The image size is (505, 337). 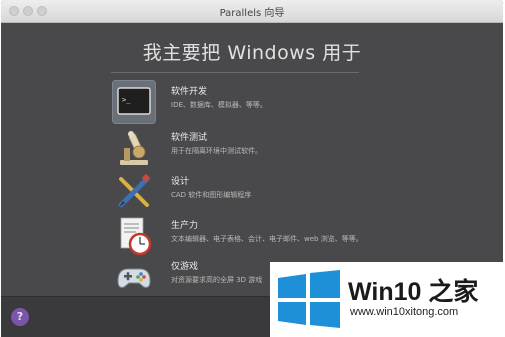 I want to click on help-button: ?, so click(x=20, y=317).